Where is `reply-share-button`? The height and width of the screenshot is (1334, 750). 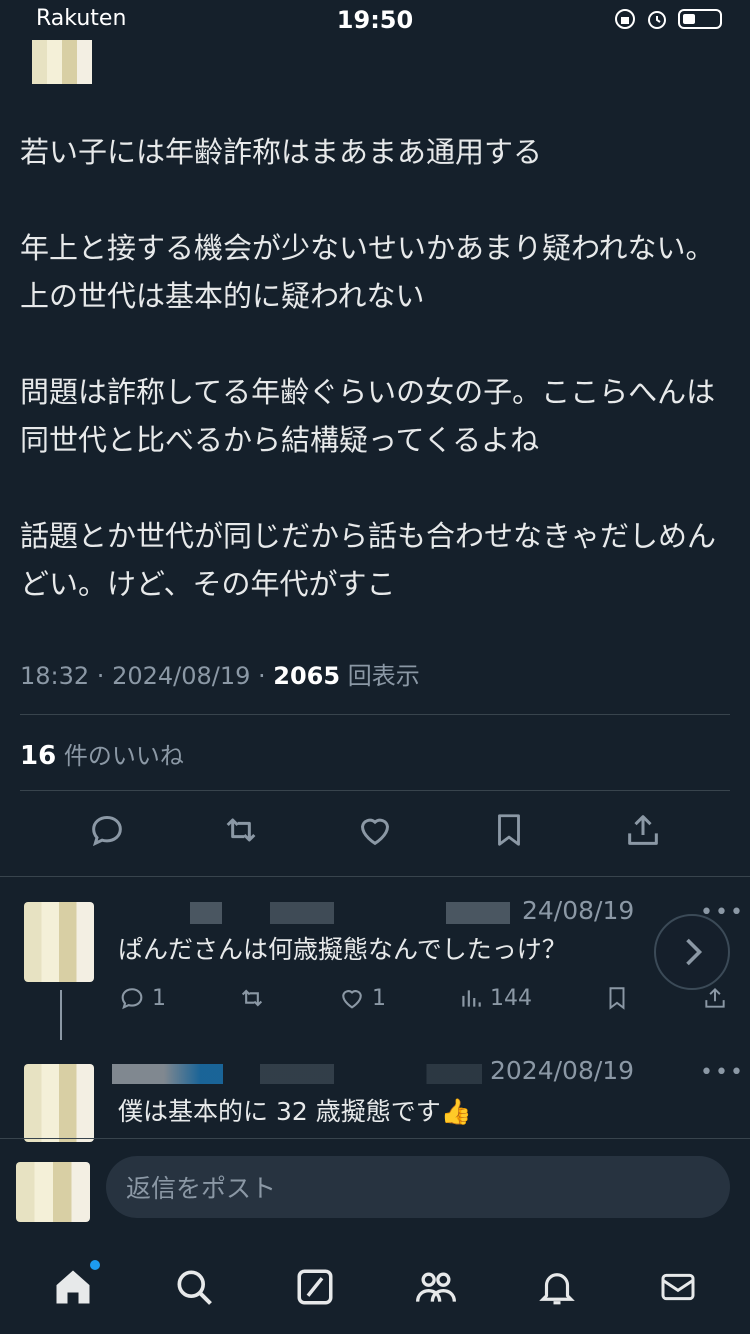
reply-share-button is located at coordinates (715, 998).